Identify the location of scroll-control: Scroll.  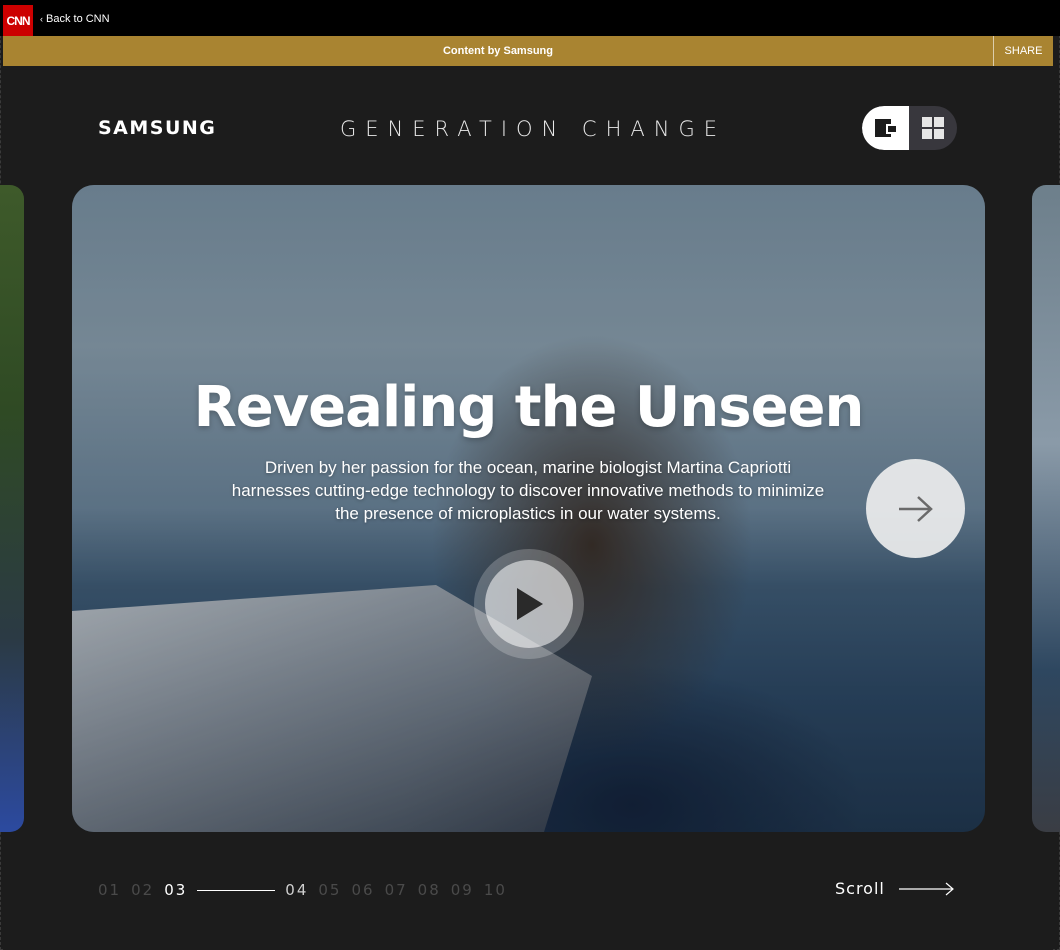
(895, 888).